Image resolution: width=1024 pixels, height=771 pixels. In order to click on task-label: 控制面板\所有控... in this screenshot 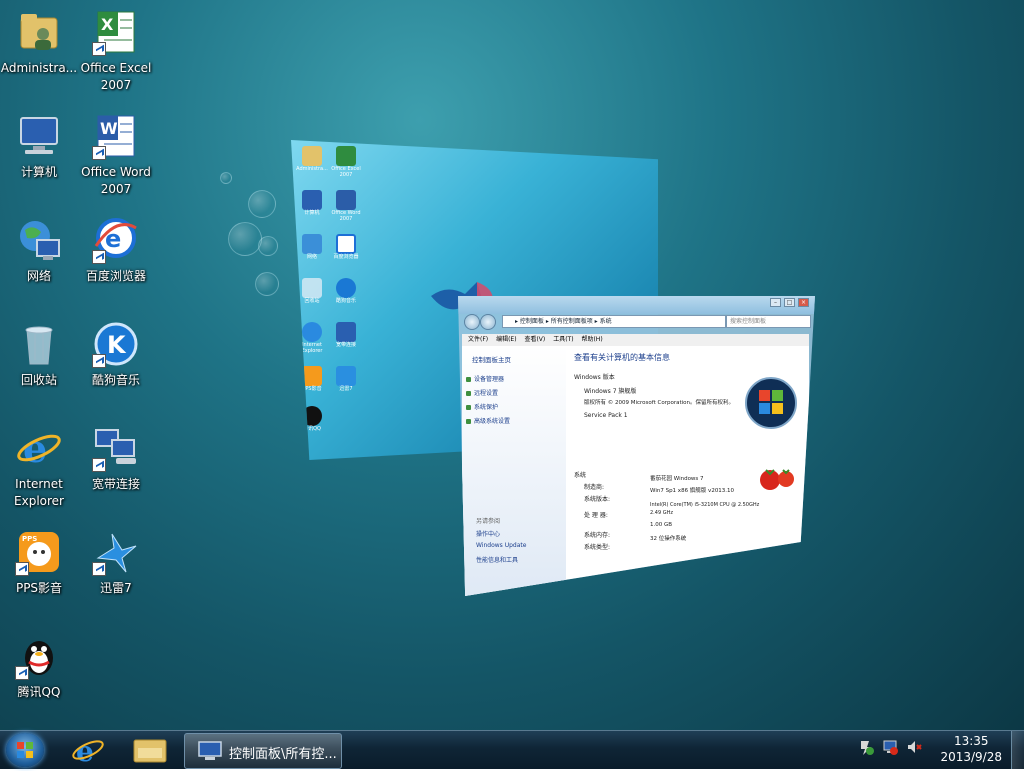, I will do `click(283, 754)`.